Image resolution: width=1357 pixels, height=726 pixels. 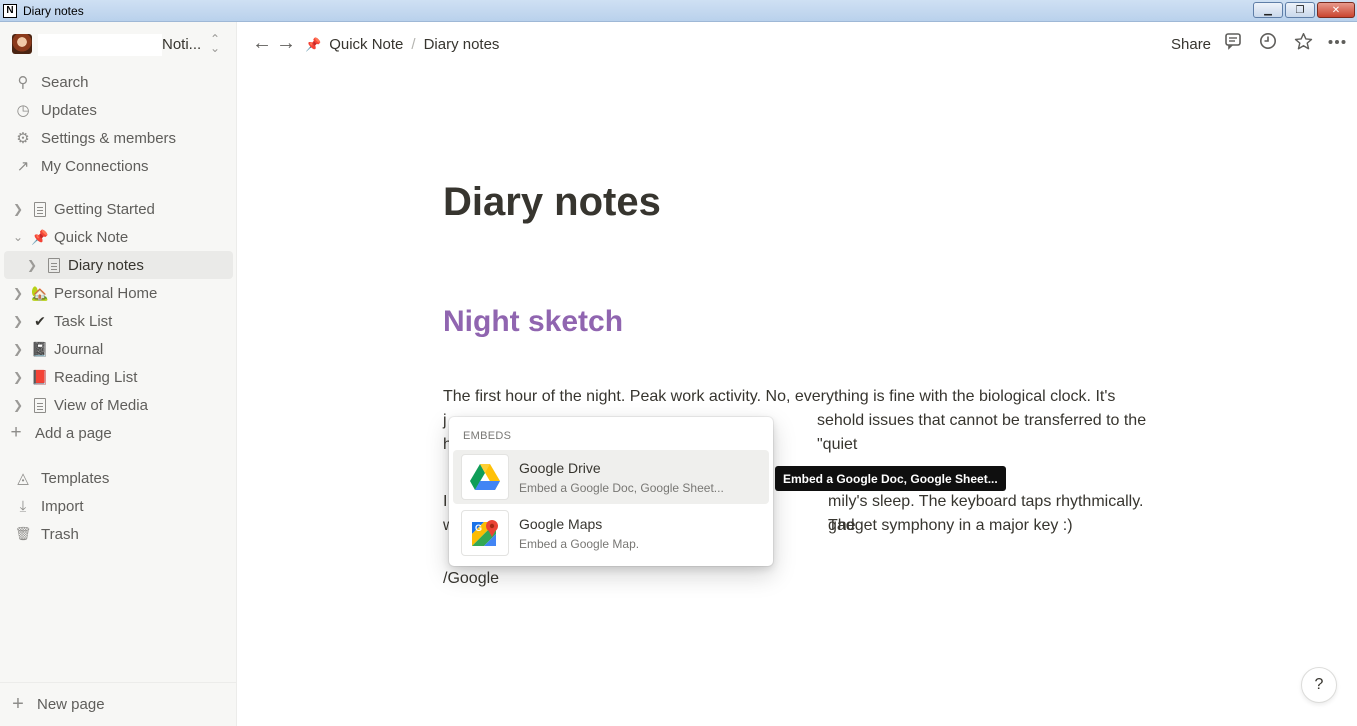 What do you see at coordinates (118, 478) in the screenshot?
I see `sidebar-item-templates: ◬ Templates` at bounding box center [118, 478].